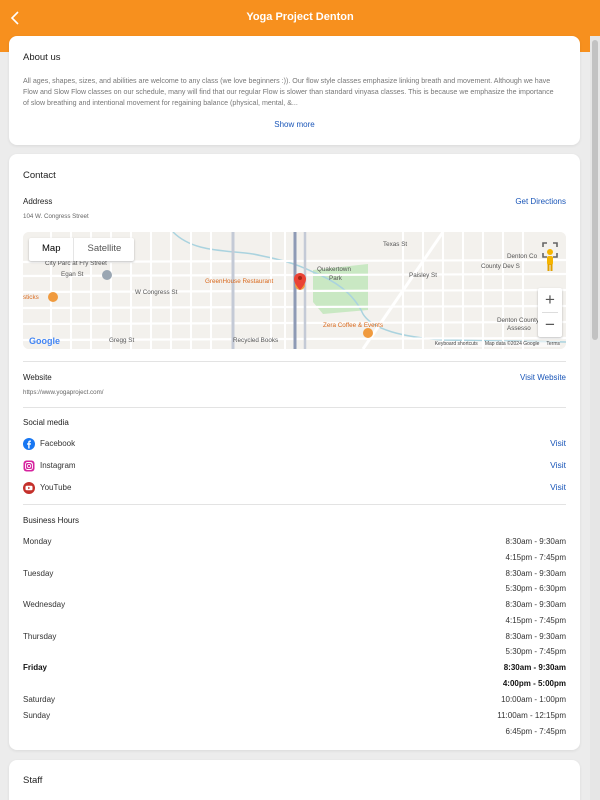 Image resolution: width=600 pixels, height=800 pixels. I want to click on hours-day: Wednesday, so click(44, 604).